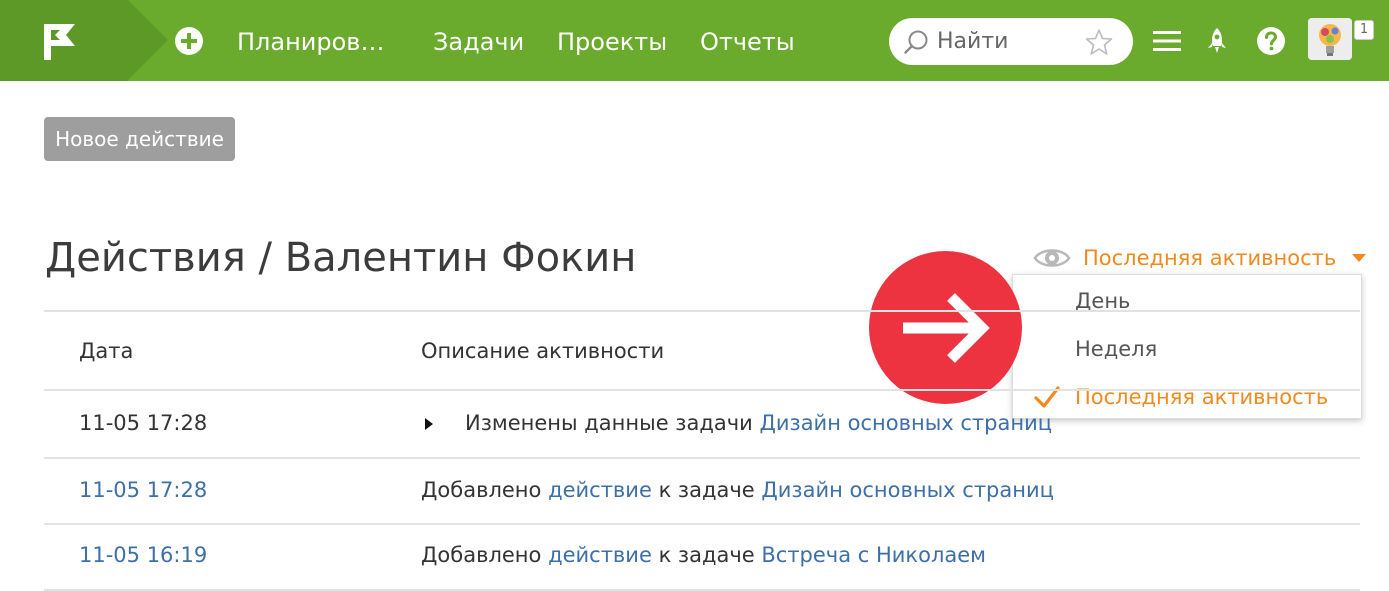 The image size is (1389, 591). What do you see at coordinates (1209, 258) in the screenshot?
I see `filter-current-value: Последняя активность` at bounding box center [1209, 258].